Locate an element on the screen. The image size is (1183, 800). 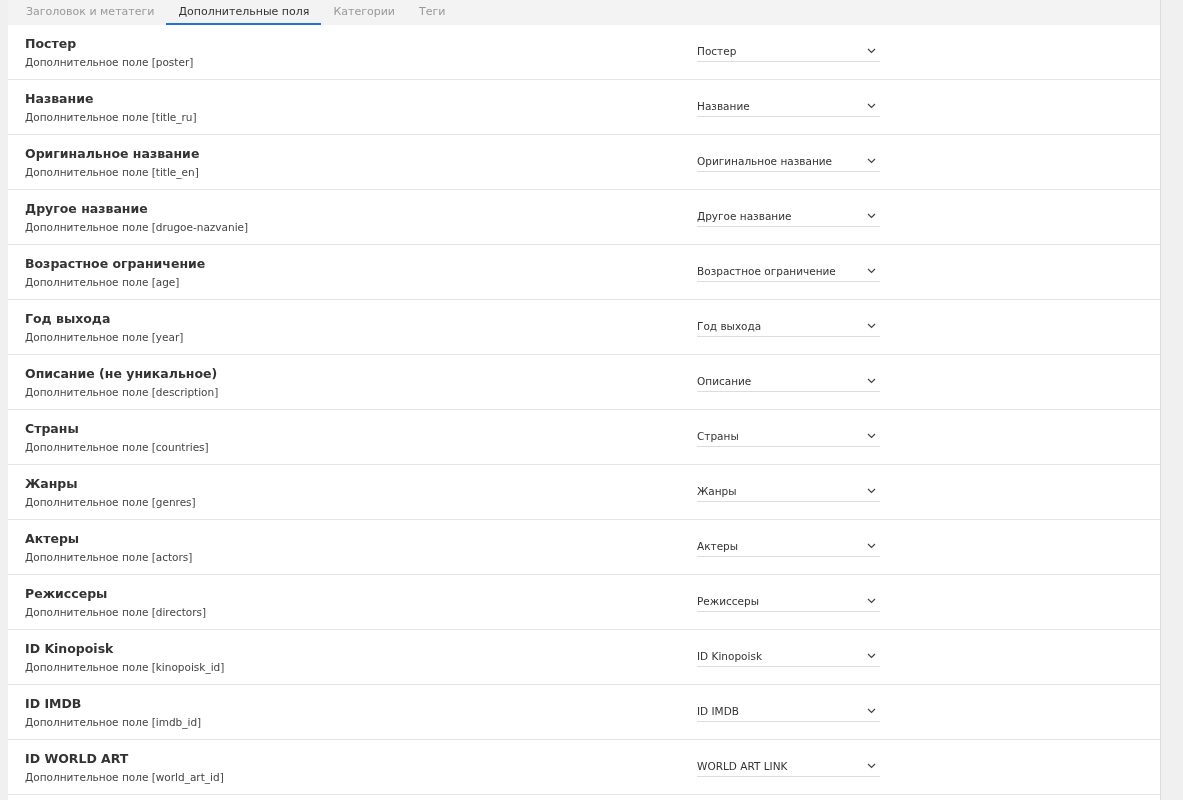
field-description: Дополнительное поле [genres] is located at coordinates (111, 502).